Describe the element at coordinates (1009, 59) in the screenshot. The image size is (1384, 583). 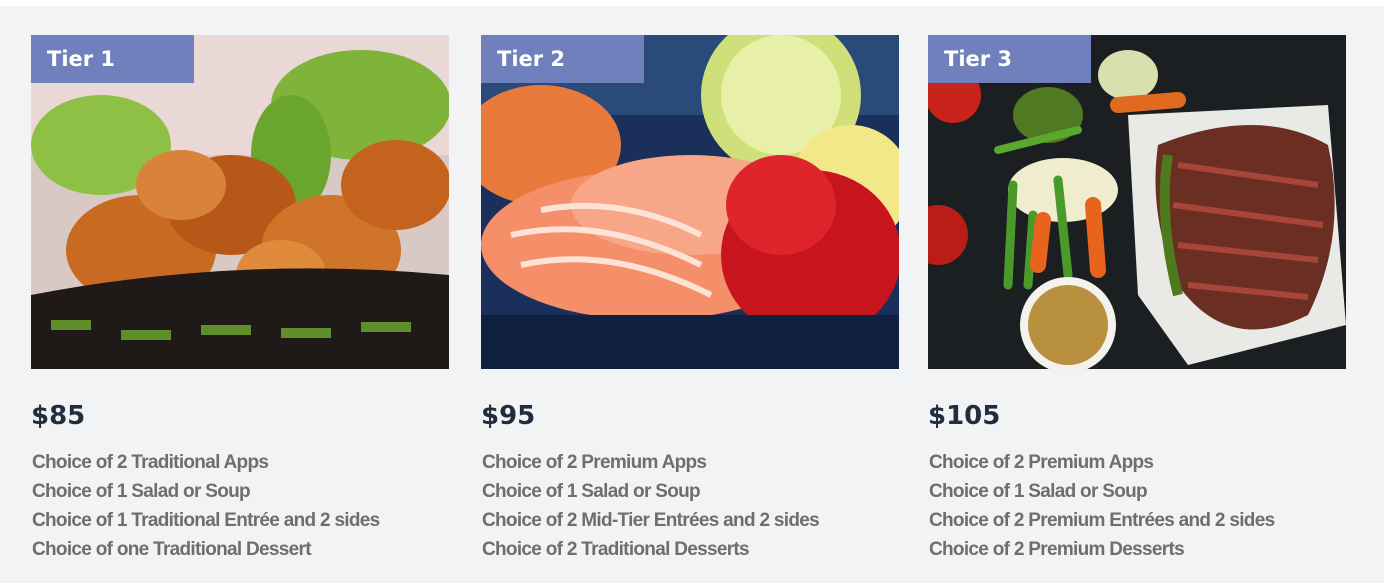
I see `tier-badge: Tier 3` at that location.